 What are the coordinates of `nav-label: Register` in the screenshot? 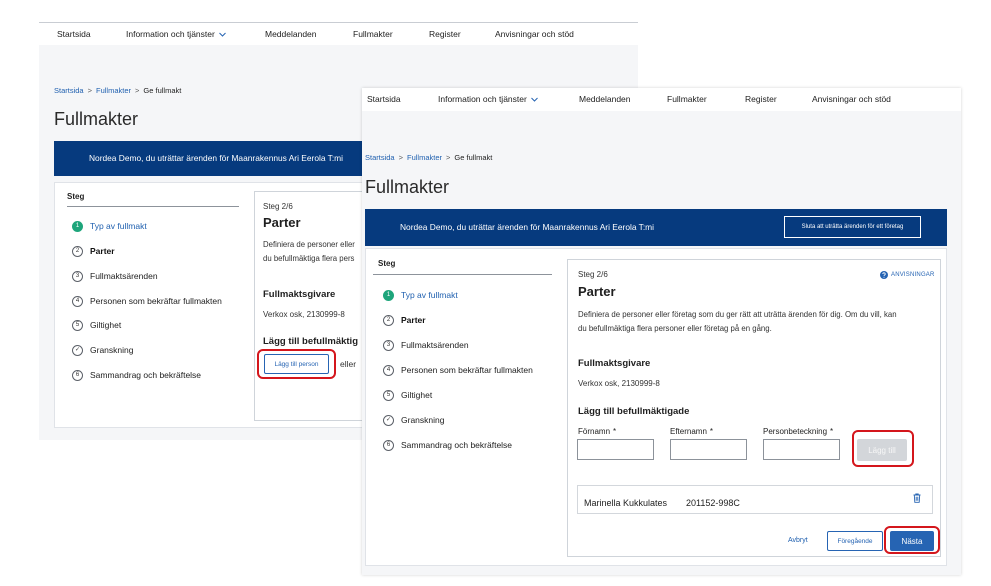 It's located at (761, 99).